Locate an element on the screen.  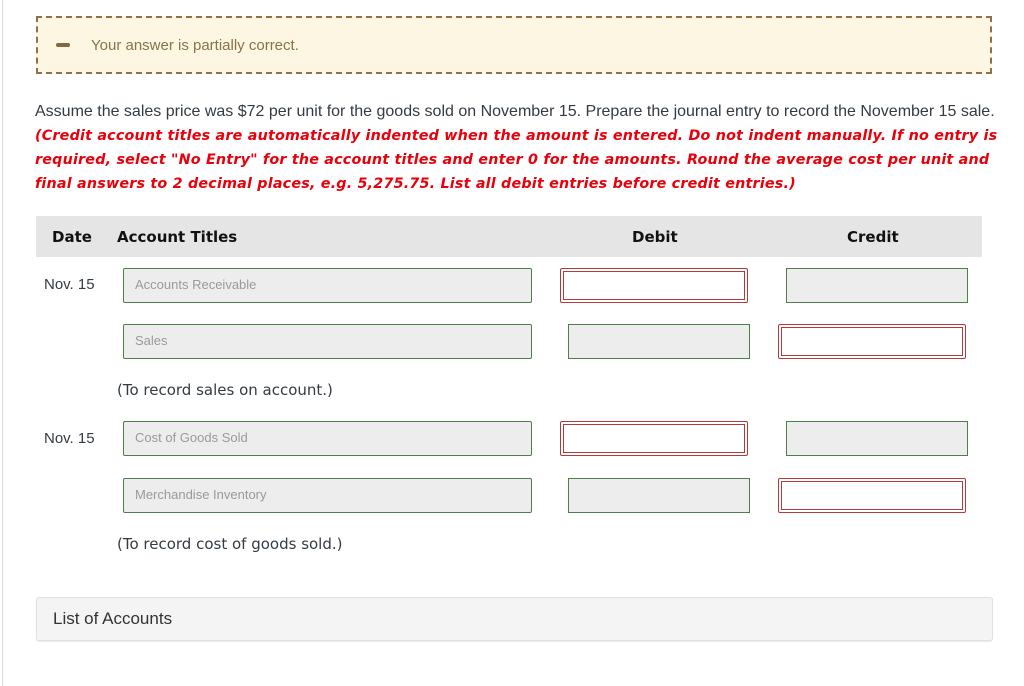
journal-table-header: Date Account Titles Debit Credit is located at coordinates (509, 236).